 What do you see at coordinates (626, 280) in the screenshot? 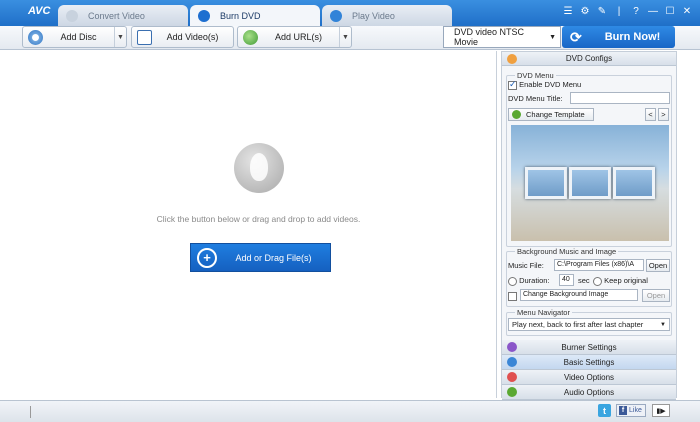
I see `keep-original-label: Keep original` at bounding box center [626, 280].